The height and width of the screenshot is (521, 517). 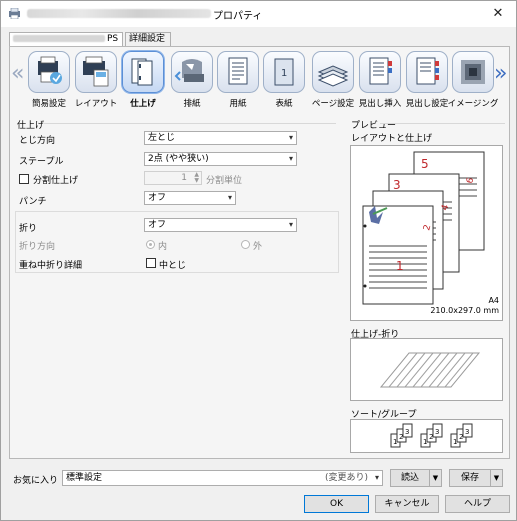 I want to click on binding-value: 左とじ, so click(x=162, y=138).